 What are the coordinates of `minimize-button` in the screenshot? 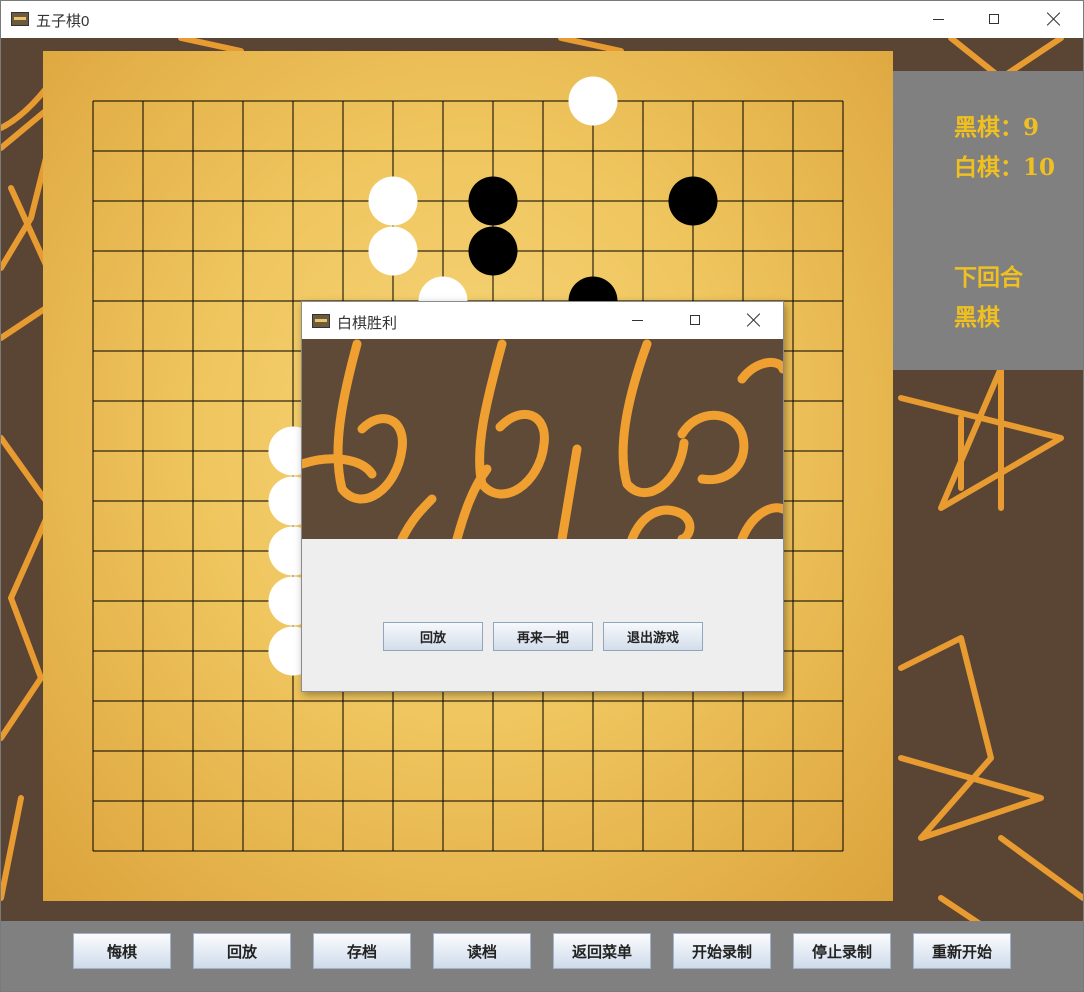 It's located at (938, 19).